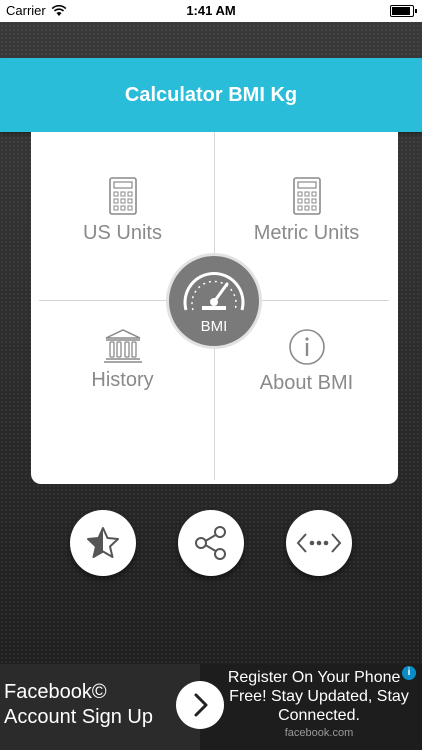  What do you see at coordinates (122, 233) in the screenshot?
I see `us-units-label: US Units` at bounding box center [122, 233].